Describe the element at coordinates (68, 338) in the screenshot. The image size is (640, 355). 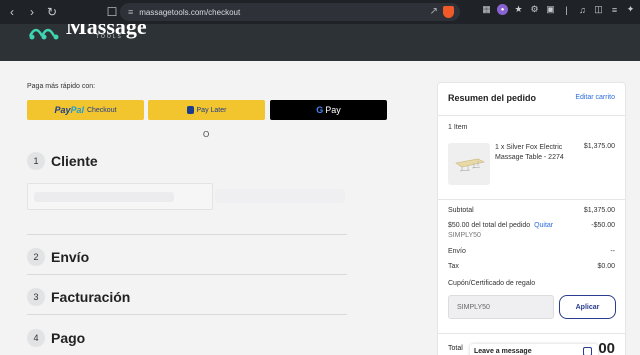
I see `step-title: Pago` at that location.